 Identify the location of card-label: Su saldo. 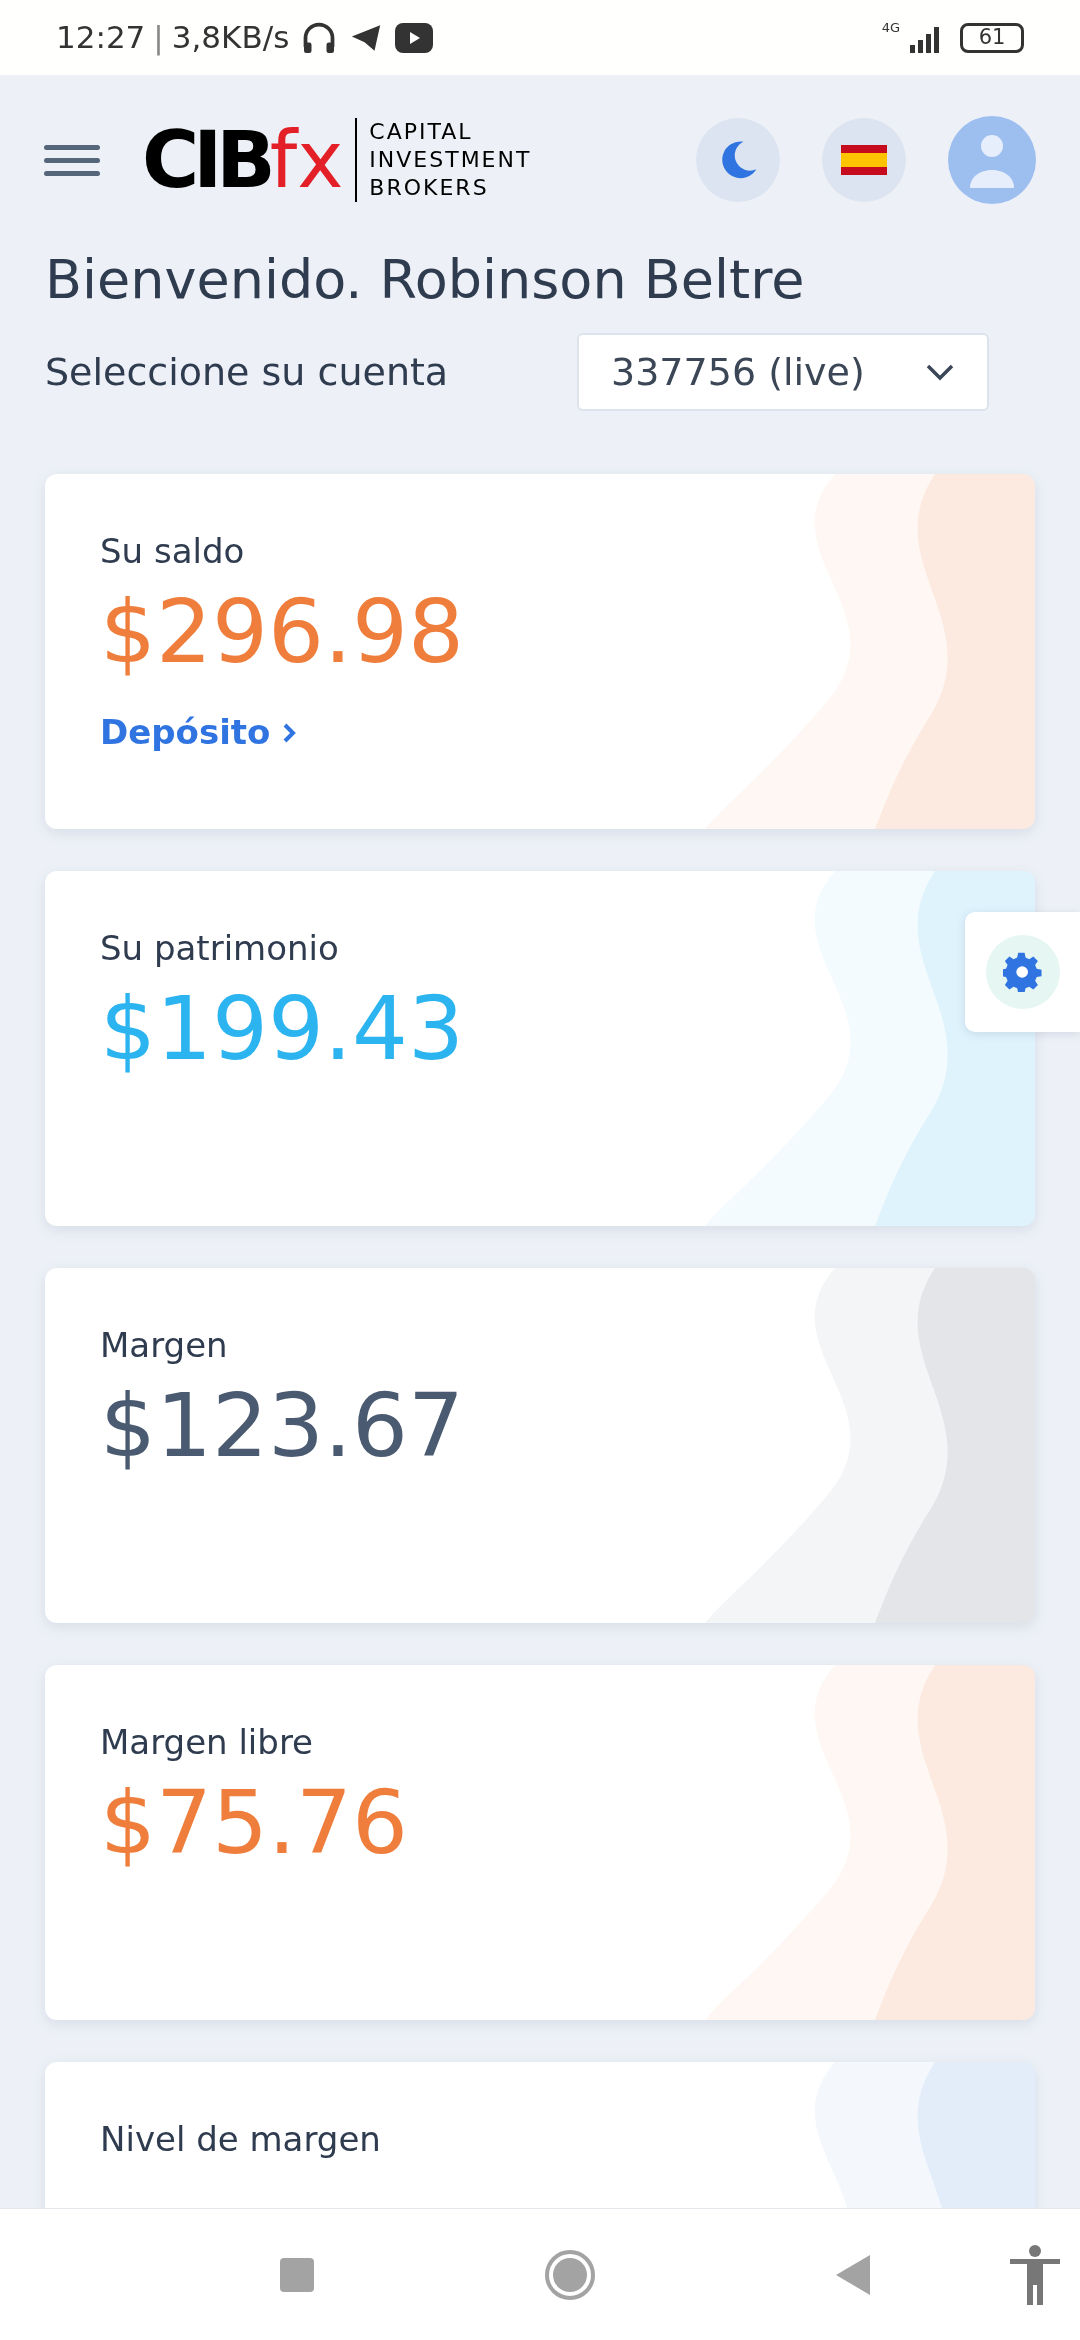
(173, 551).